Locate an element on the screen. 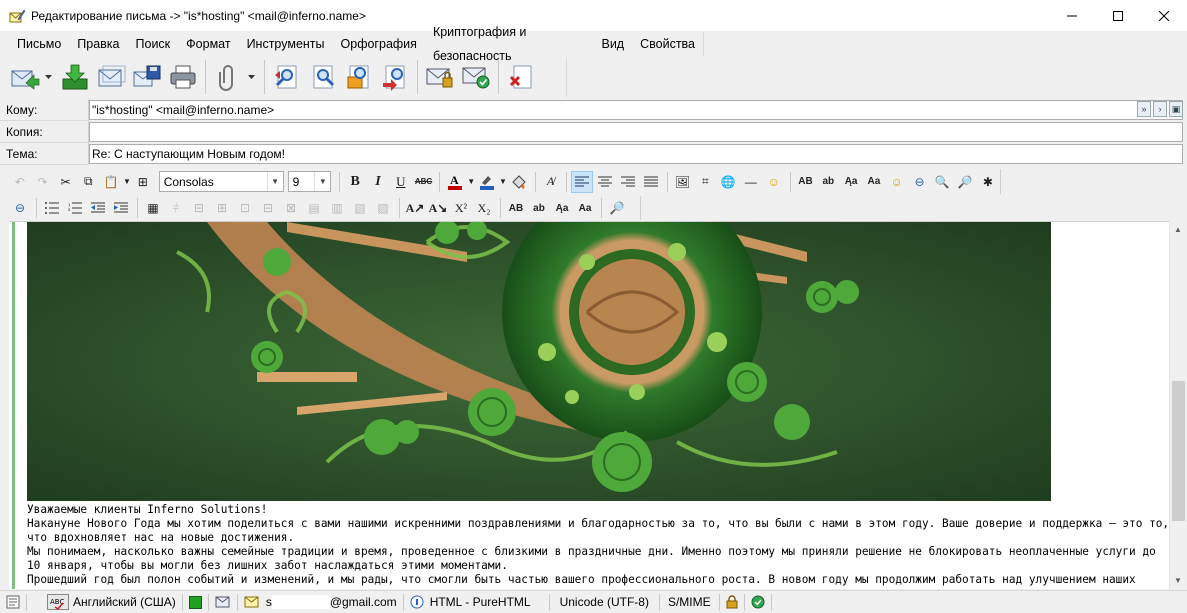  print-button is located at coordinates (183, 77).